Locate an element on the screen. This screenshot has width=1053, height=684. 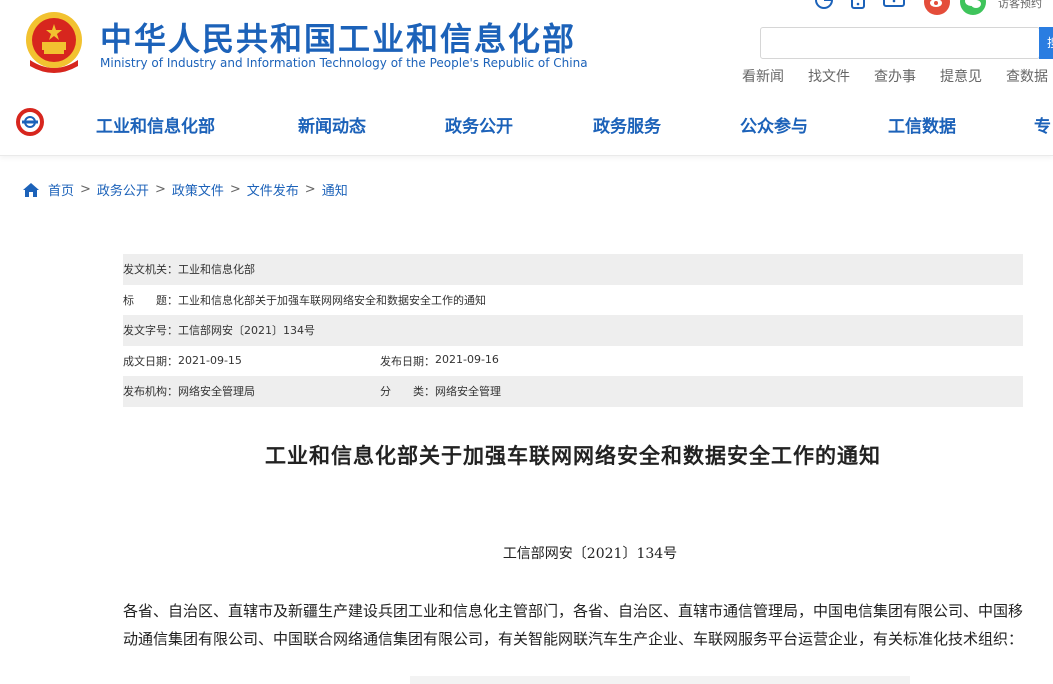
search-input is located at coordinates (900, 43).